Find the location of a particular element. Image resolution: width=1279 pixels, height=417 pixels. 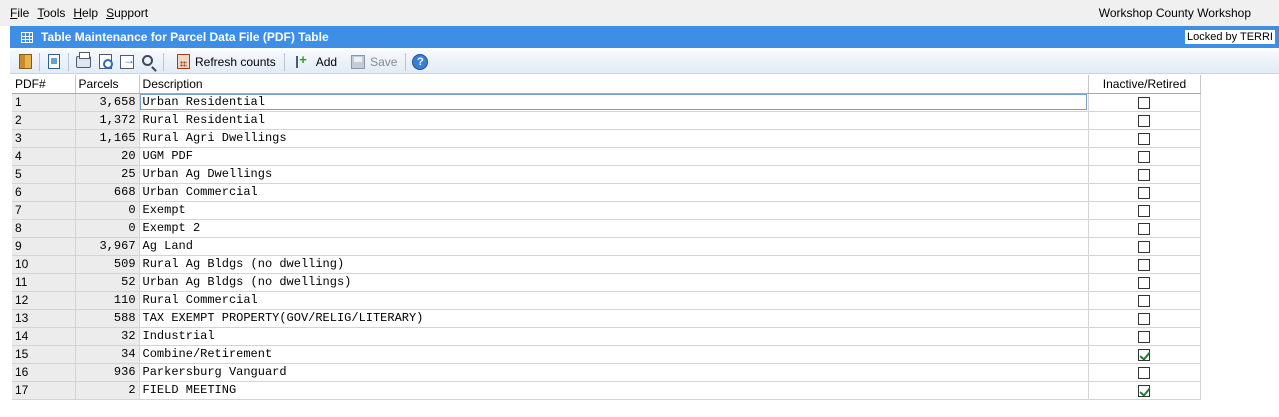

add-button: Add is located at coordinates (315, 61).